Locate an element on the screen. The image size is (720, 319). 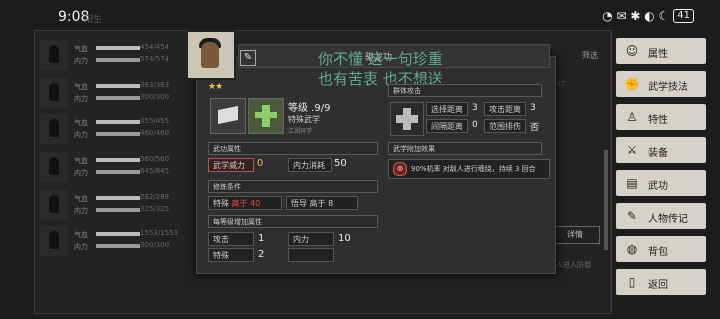
status-icons: ◔ ✉ ✱ ◐ ☾ 41 is located at coordinates (648, 16).